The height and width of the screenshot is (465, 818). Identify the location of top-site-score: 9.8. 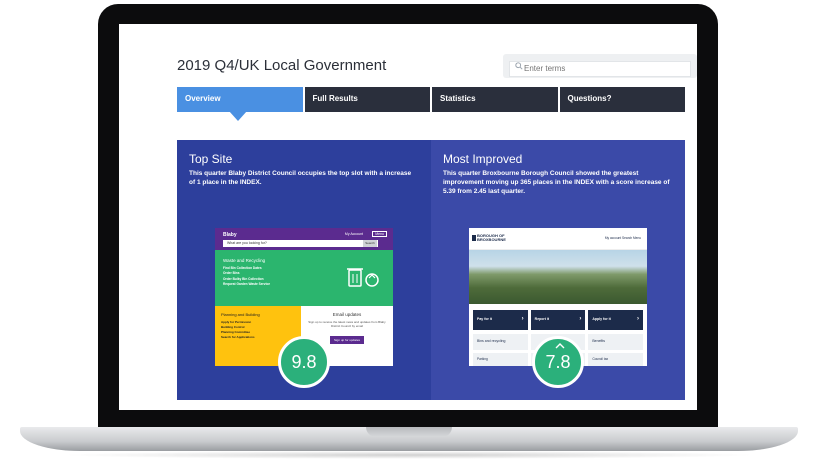
(304, 361).